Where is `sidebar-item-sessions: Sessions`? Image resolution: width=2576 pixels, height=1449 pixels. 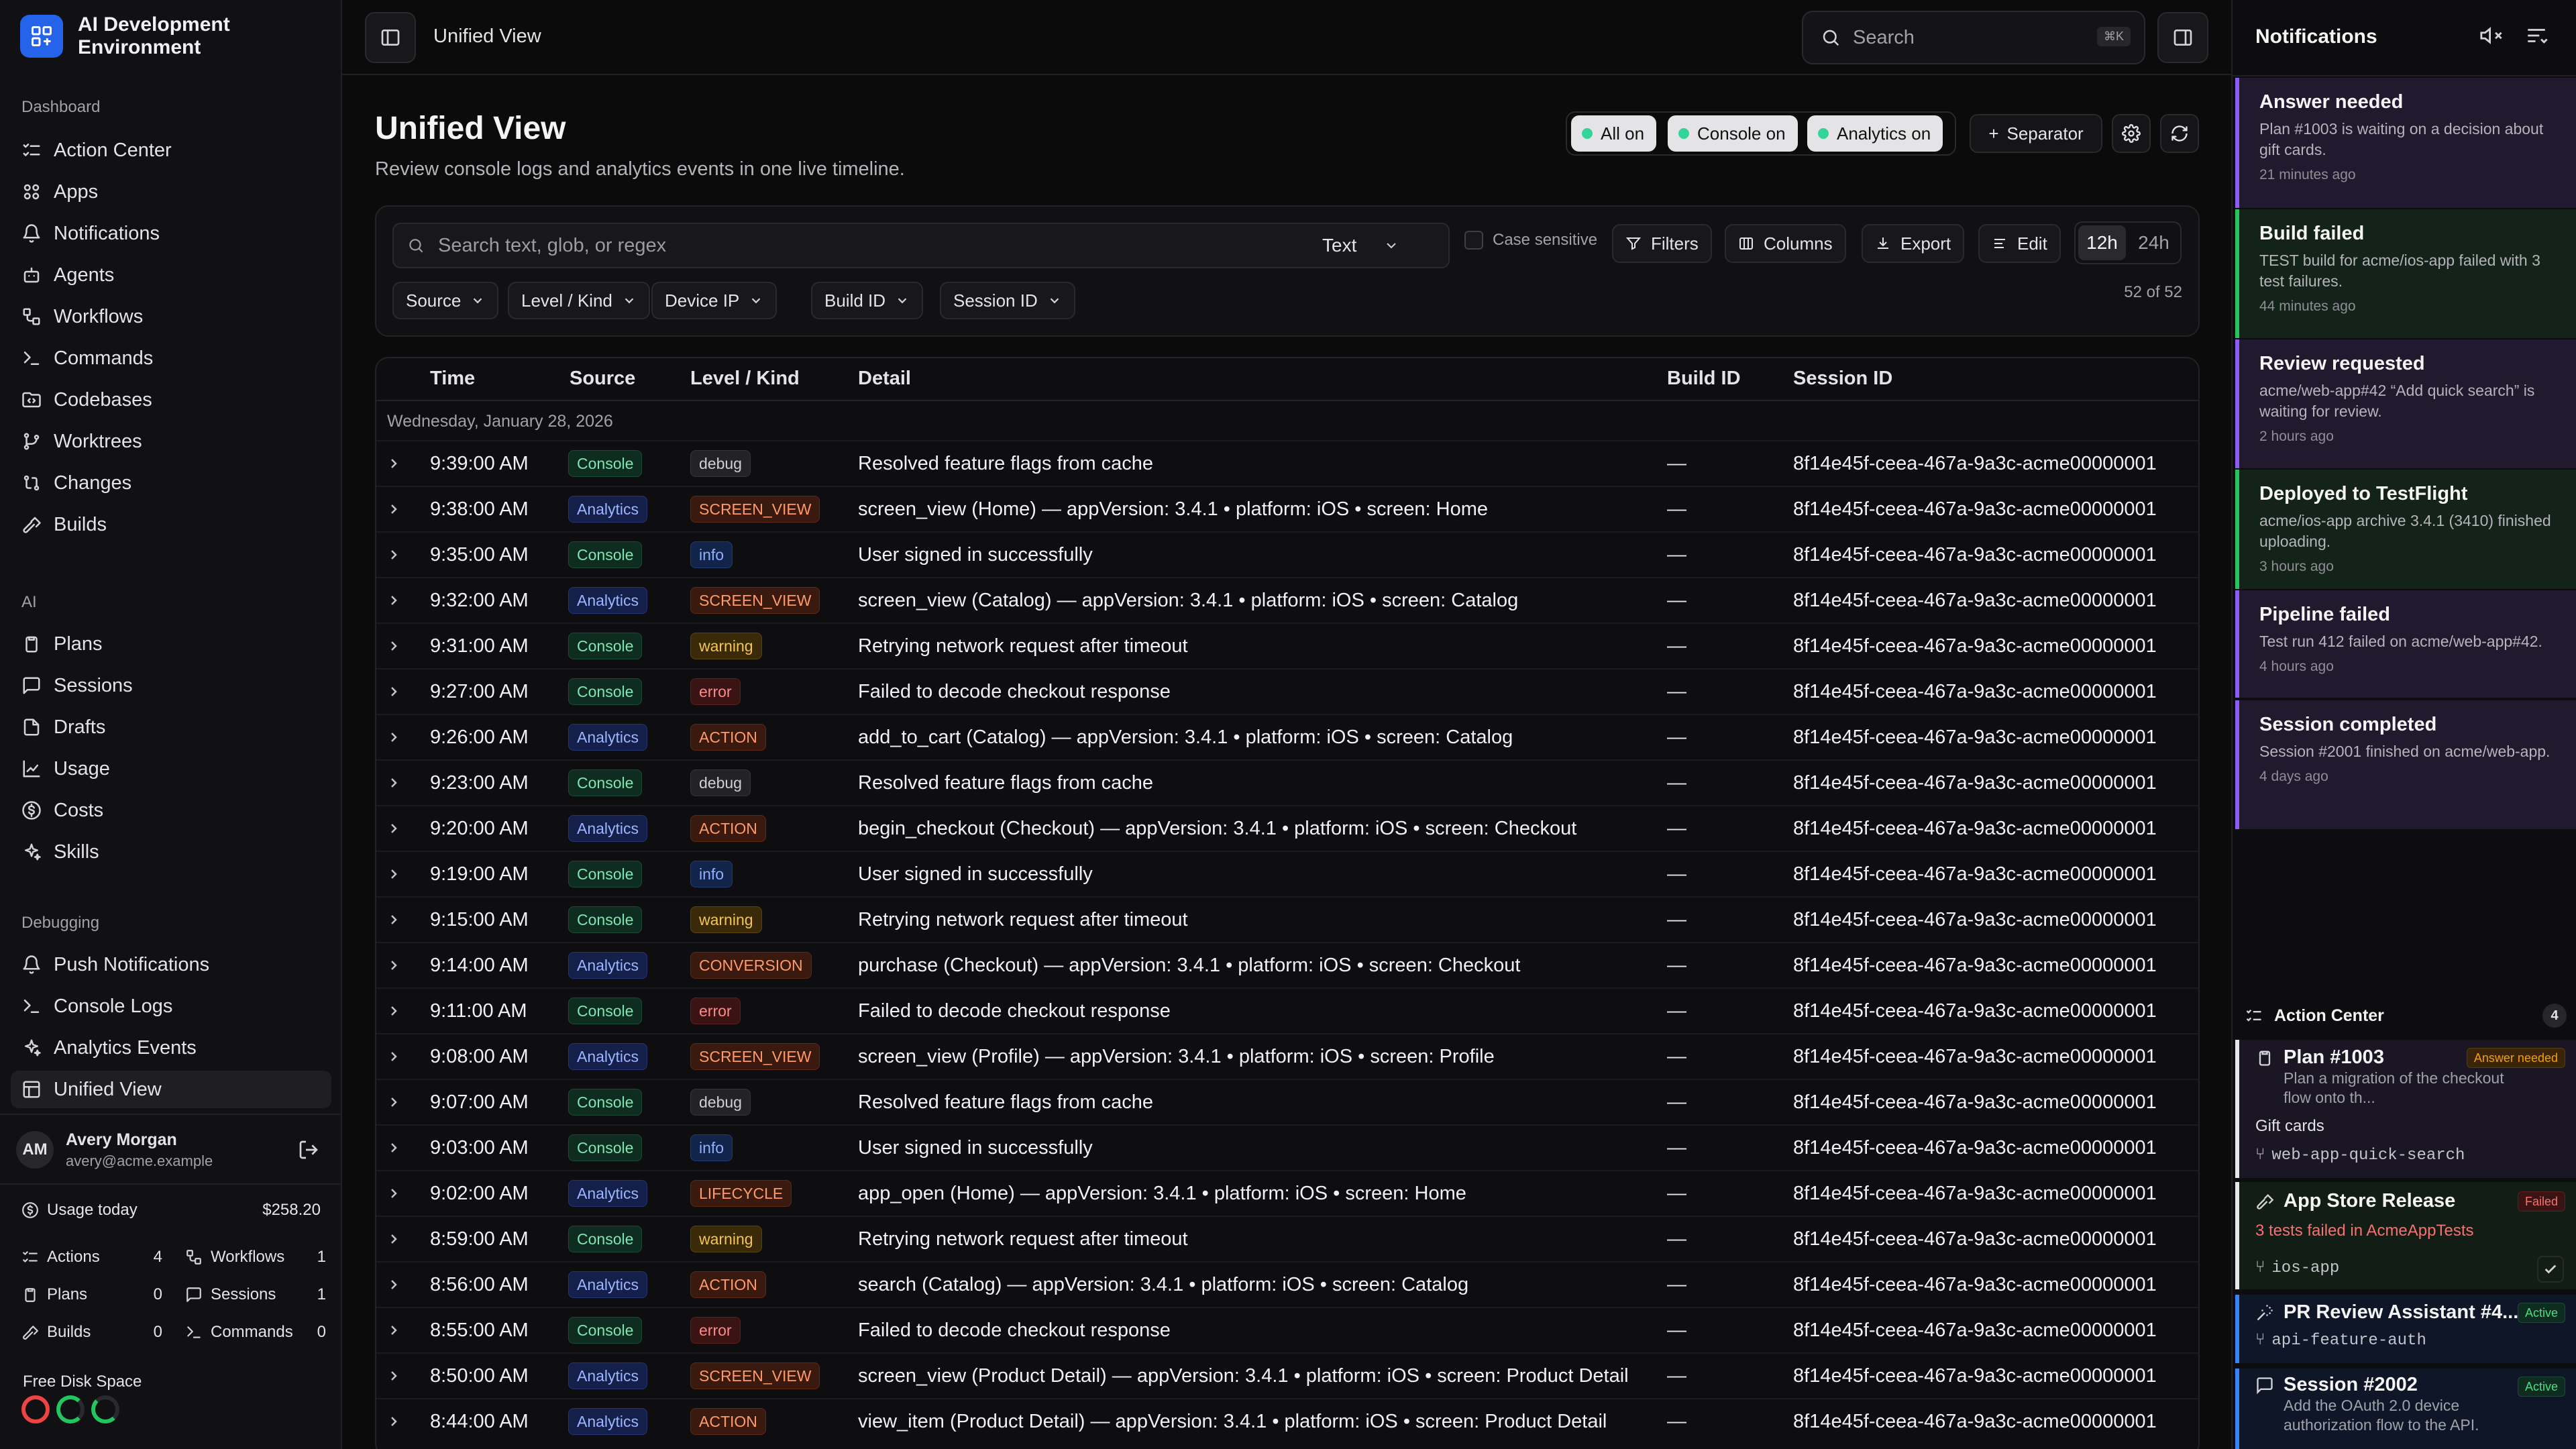 sidebar-item-sessions: Sessions is located at coordinates (171, 685).